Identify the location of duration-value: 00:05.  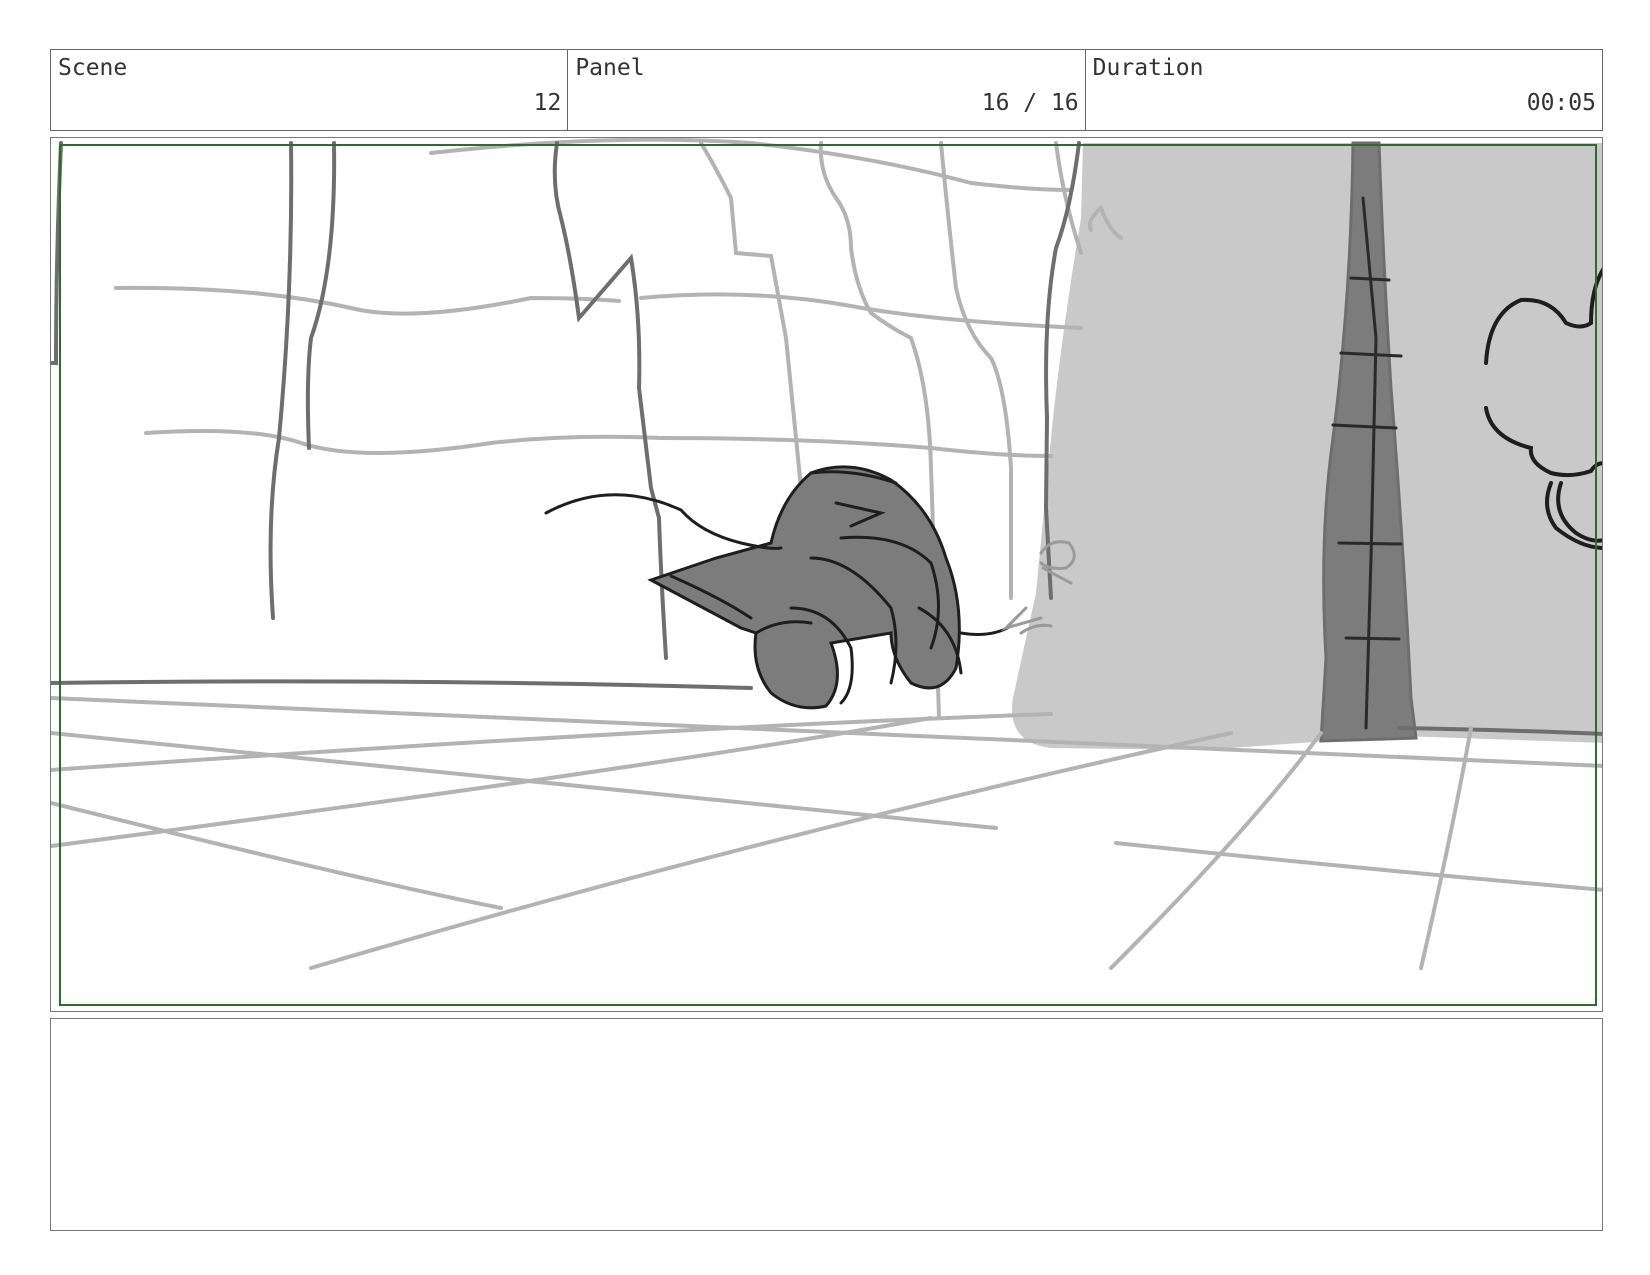
(1561, 103).